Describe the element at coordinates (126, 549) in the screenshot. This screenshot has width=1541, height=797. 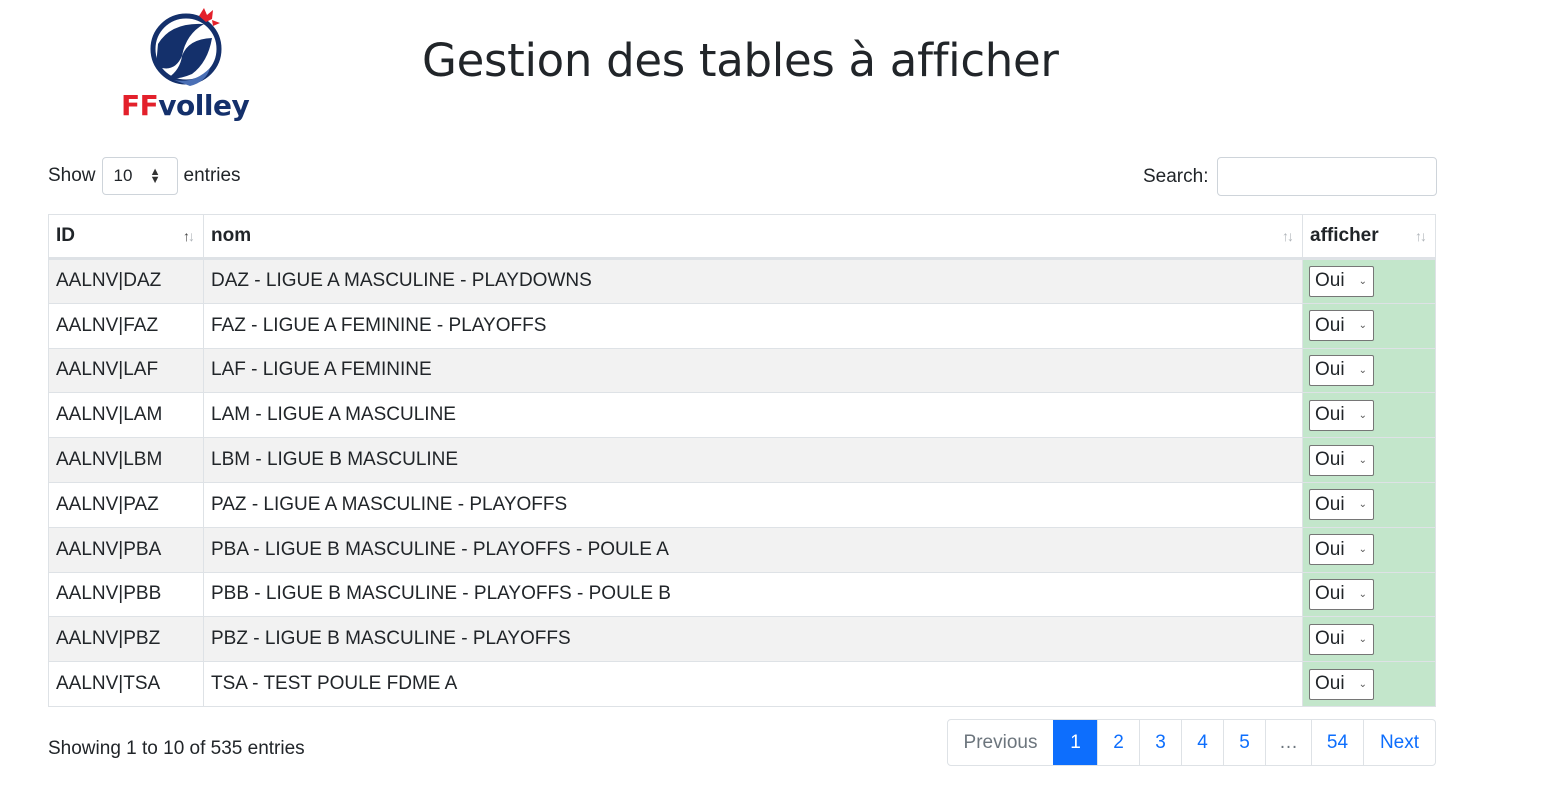
I see `cell-id: AALNV|PBA` at that location.